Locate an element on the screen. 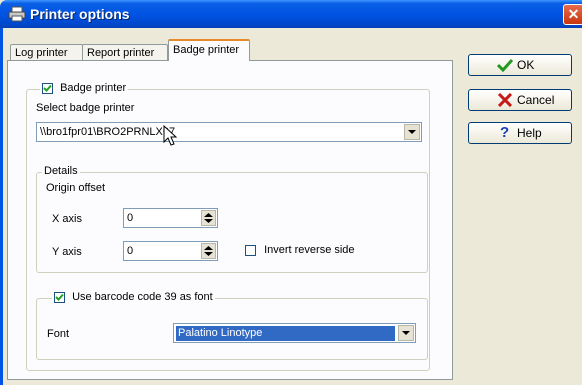 The height and width of the screenshot is (385, 582). title-bar: Printer options ✕ is located at coordinates (291, 14).